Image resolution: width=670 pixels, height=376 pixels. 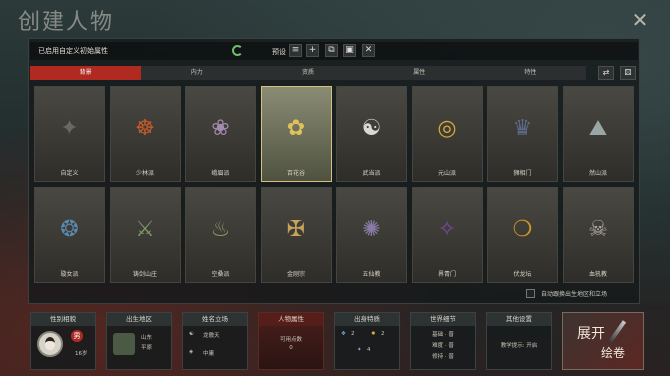 What do you see at coordinates (211, 336) in the screenshot?
I see `character-name: 龙傲天` at bounding box center [211, 336].